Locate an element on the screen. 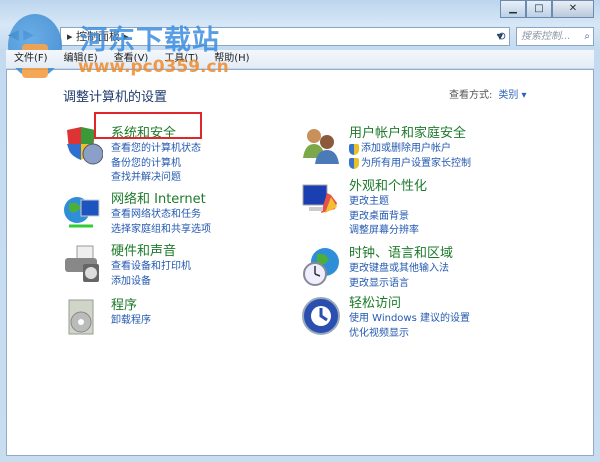 This screenshot has width=600, height=462. minimize-button: ▁ is located at coordinates (513, 9).